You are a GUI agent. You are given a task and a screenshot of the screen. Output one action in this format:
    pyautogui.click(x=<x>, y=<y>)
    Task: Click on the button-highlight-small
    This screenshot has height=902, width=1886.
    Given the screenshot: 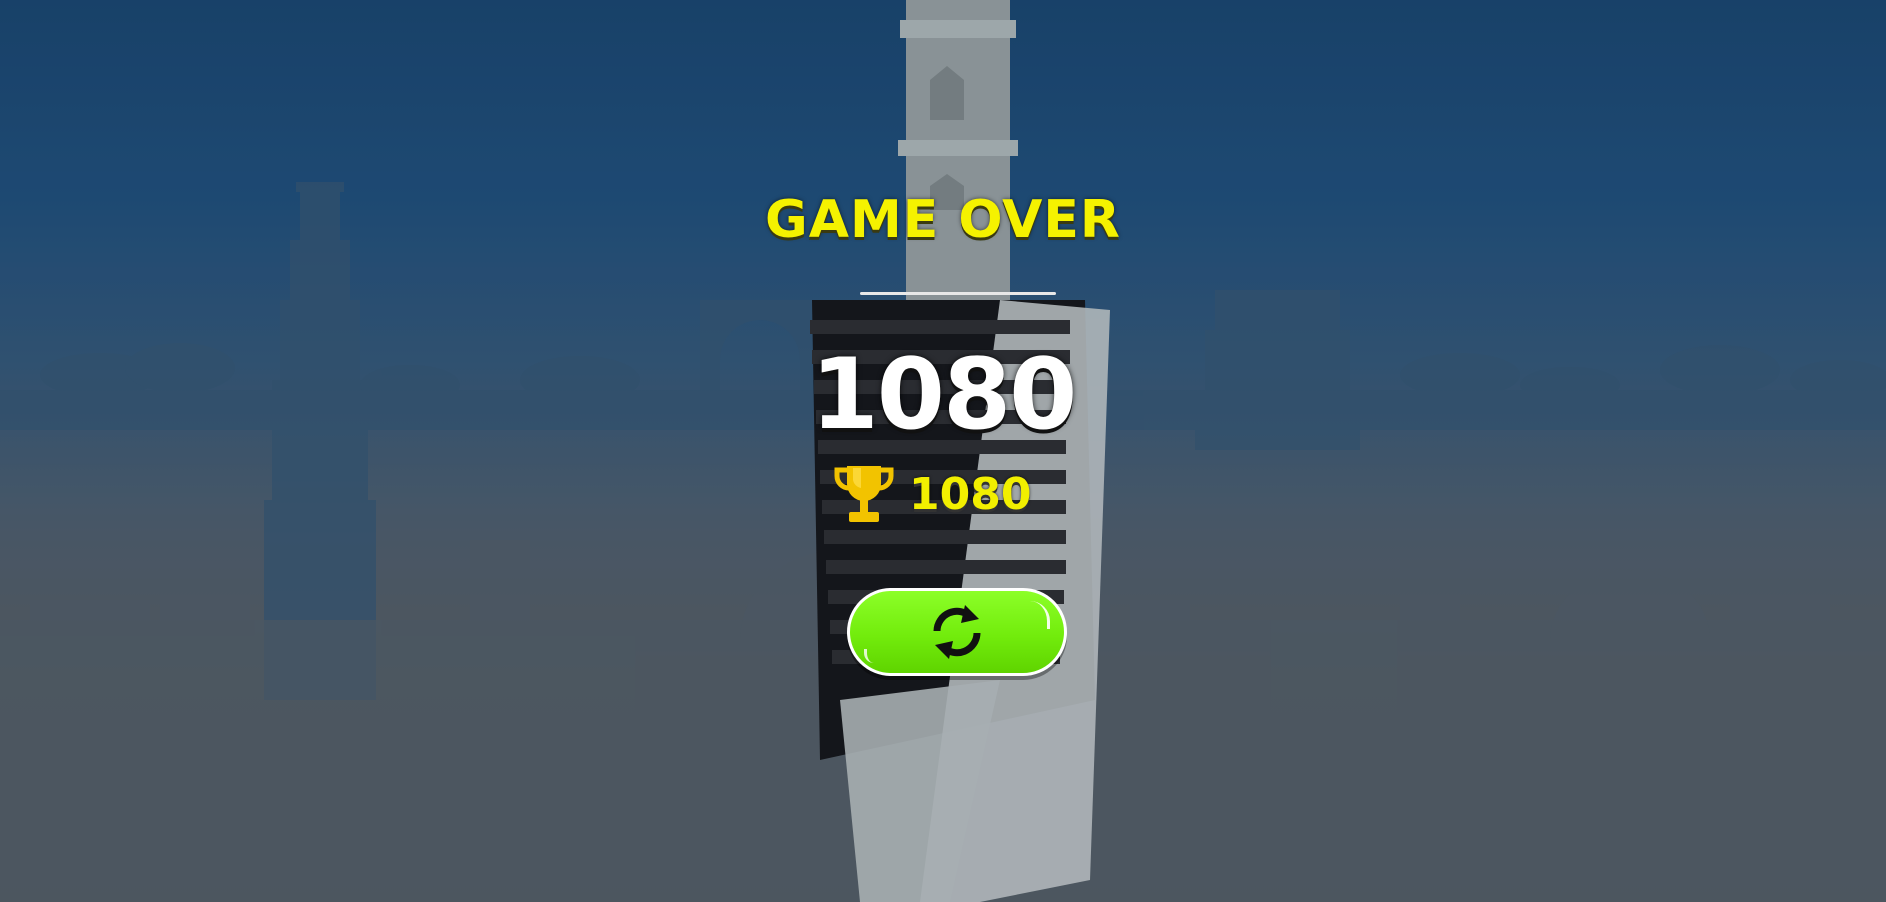 What is the action you would take?
    pyautogui.click(x=870, y=656)
    